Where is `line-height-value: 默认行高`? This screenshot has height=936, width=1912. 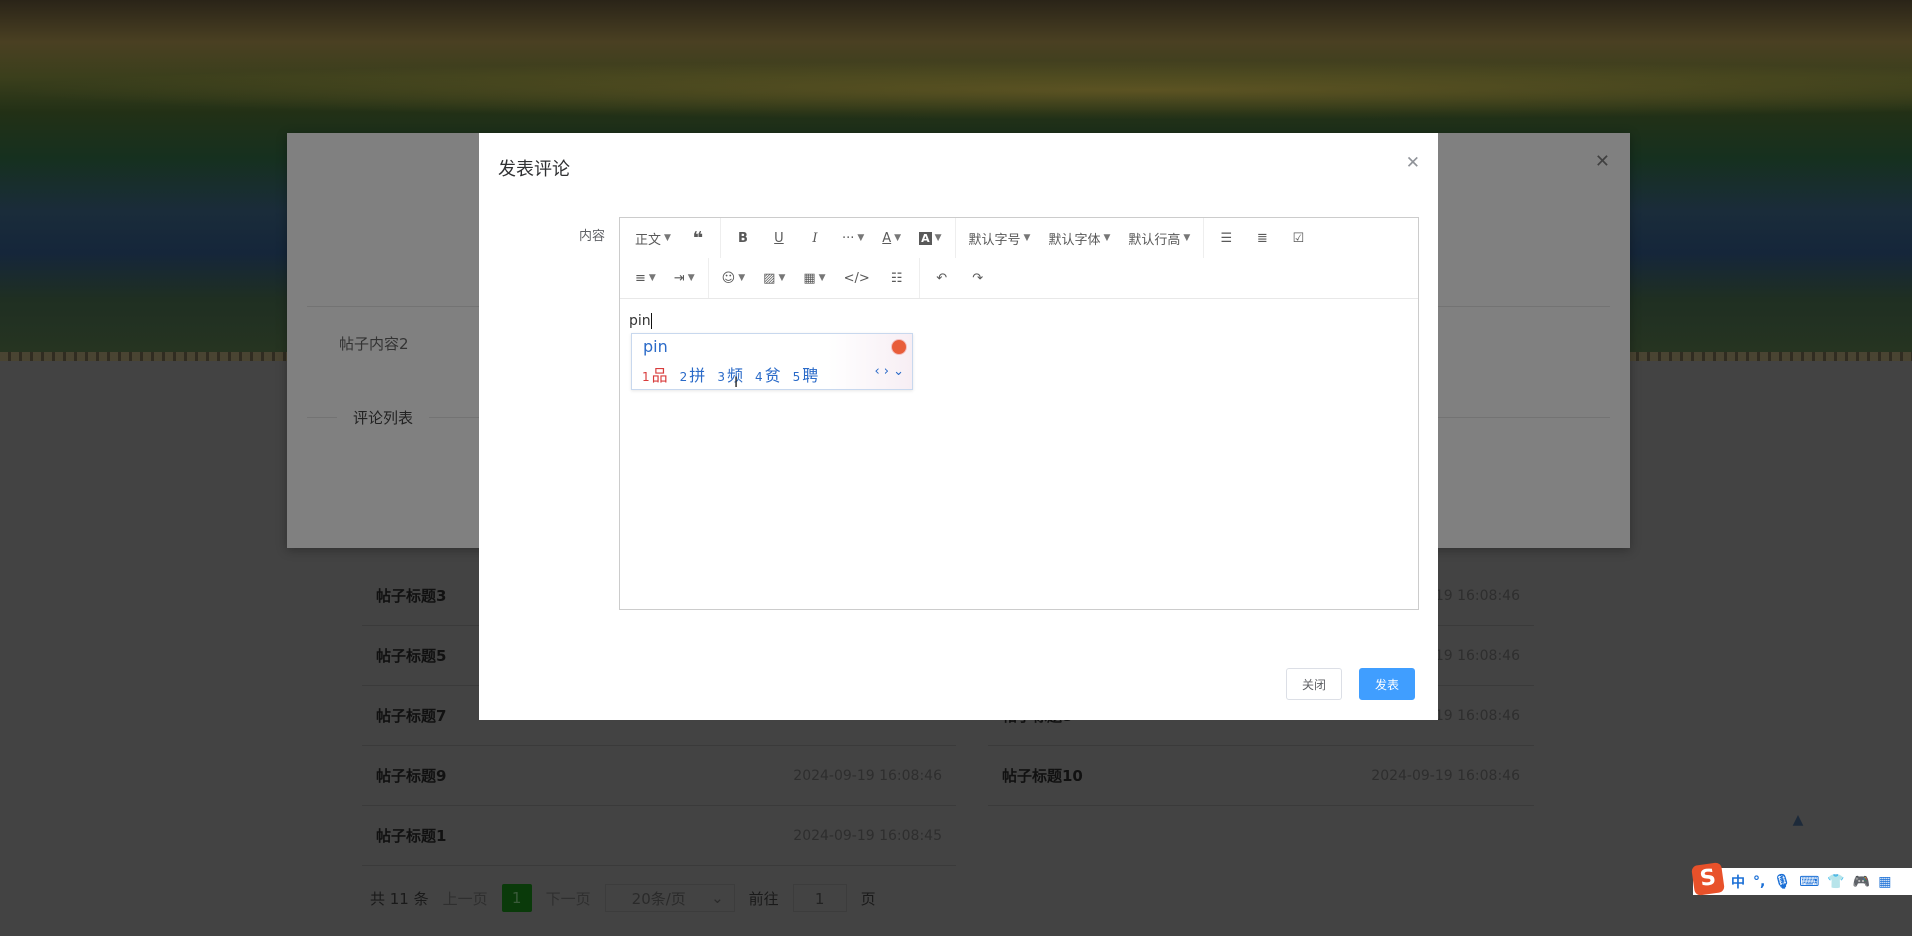 line-height-value: 默认行高 is located at coordinates (1154, 240).